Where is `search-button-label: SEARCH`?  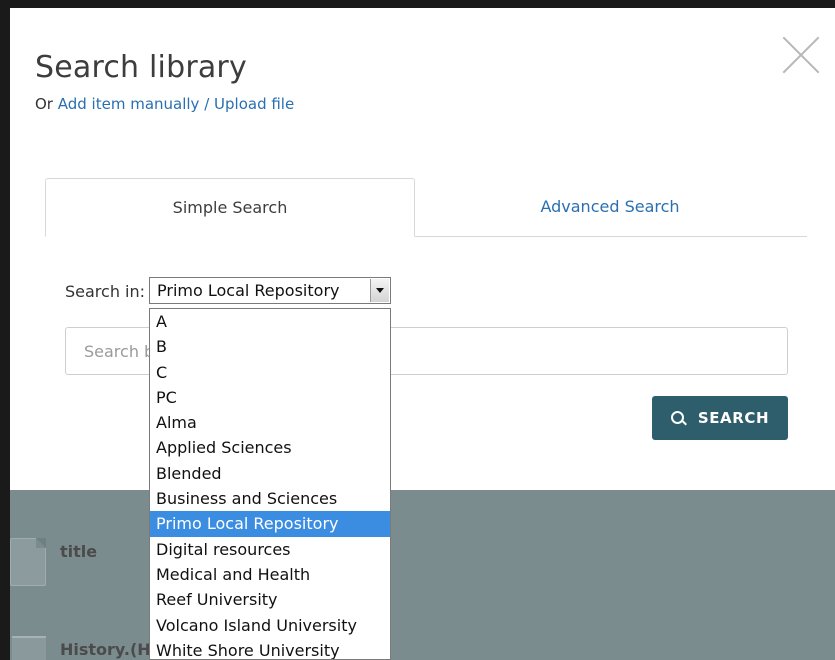 search-button-label: SEARCH is located at coordinates (733, 418).